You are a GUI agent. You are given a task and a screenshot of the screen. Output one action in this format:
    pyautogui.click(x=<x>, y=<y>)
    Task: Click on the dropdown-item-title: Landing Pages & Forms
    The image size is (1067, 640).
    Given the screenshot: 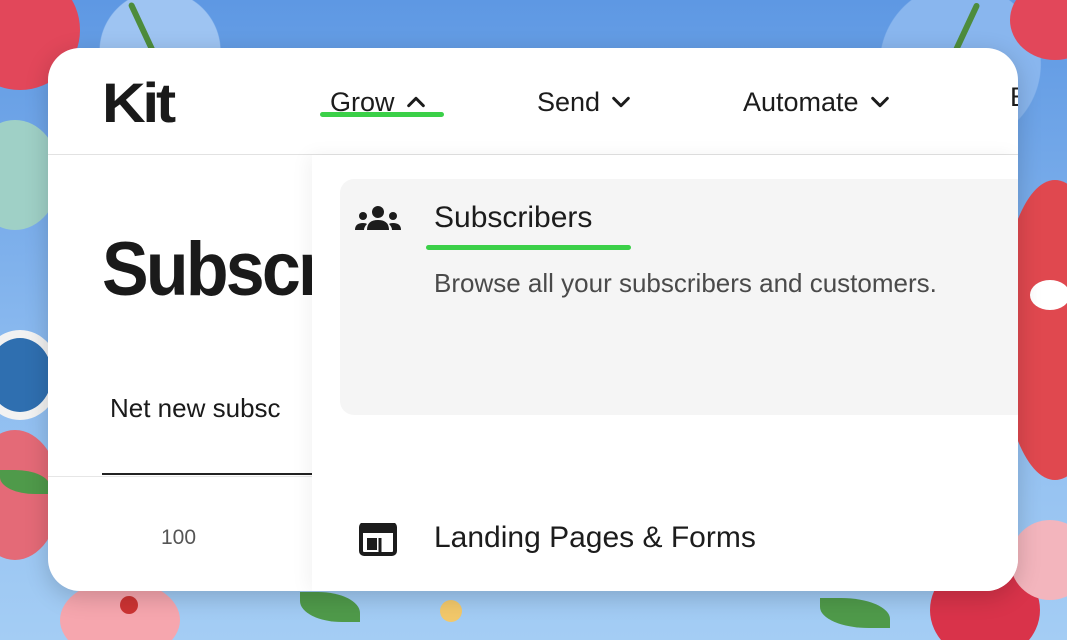 What is the action you would take?
    pyautogui.click(x=595, y=537)
    